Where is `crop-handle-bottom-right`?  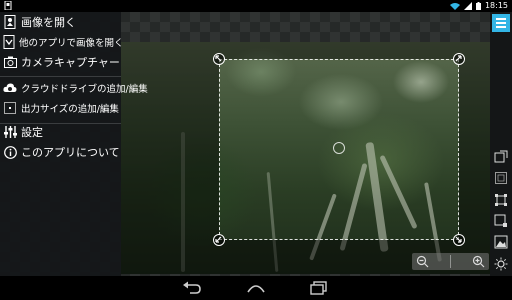
crop-handle-bottom-right is located at coordinates (459, 240).